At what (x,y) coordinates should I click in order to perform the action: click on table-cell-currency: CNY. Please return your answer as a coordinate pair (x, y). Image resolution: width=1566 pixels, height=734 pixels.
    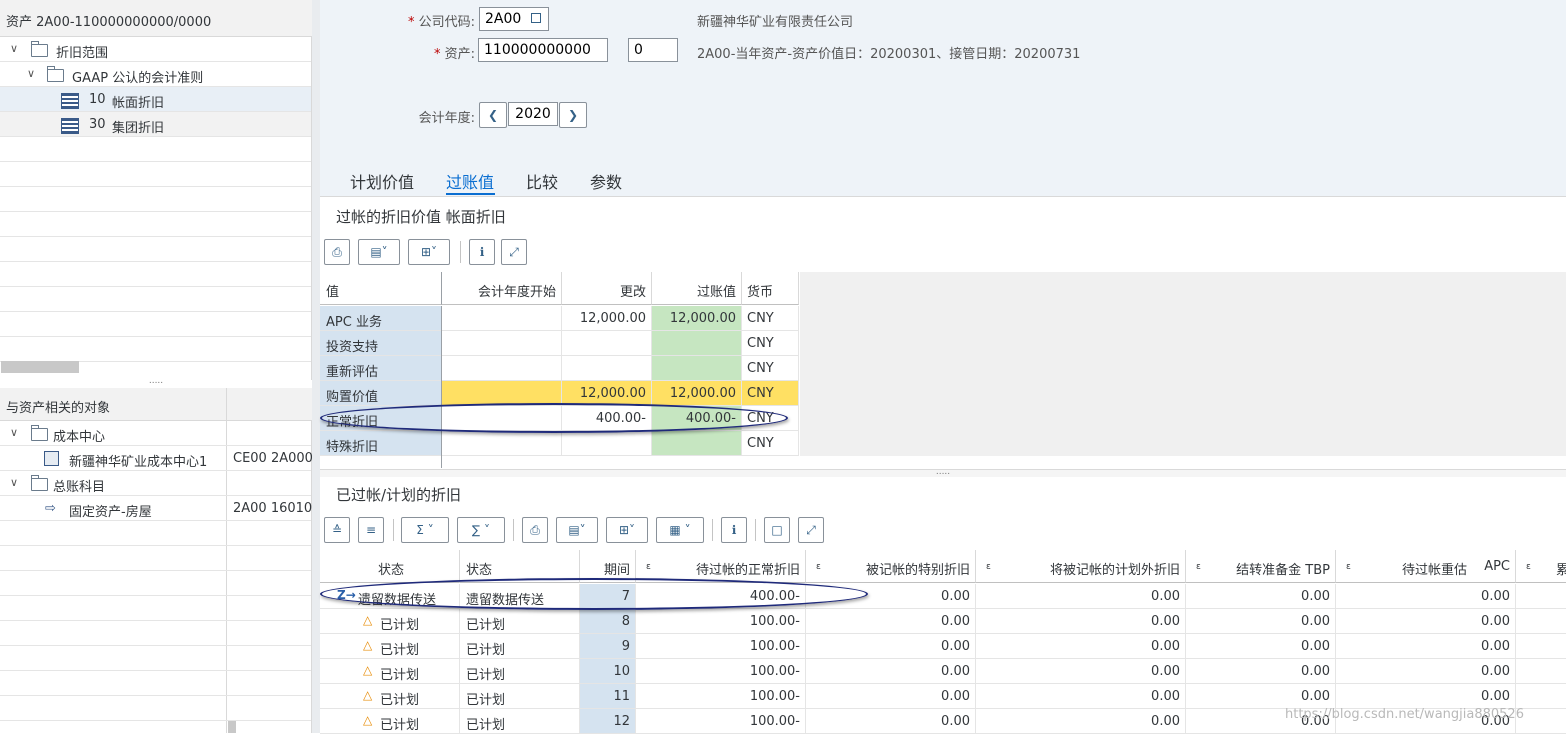
    Looking at the image, I should click on (770, 368).